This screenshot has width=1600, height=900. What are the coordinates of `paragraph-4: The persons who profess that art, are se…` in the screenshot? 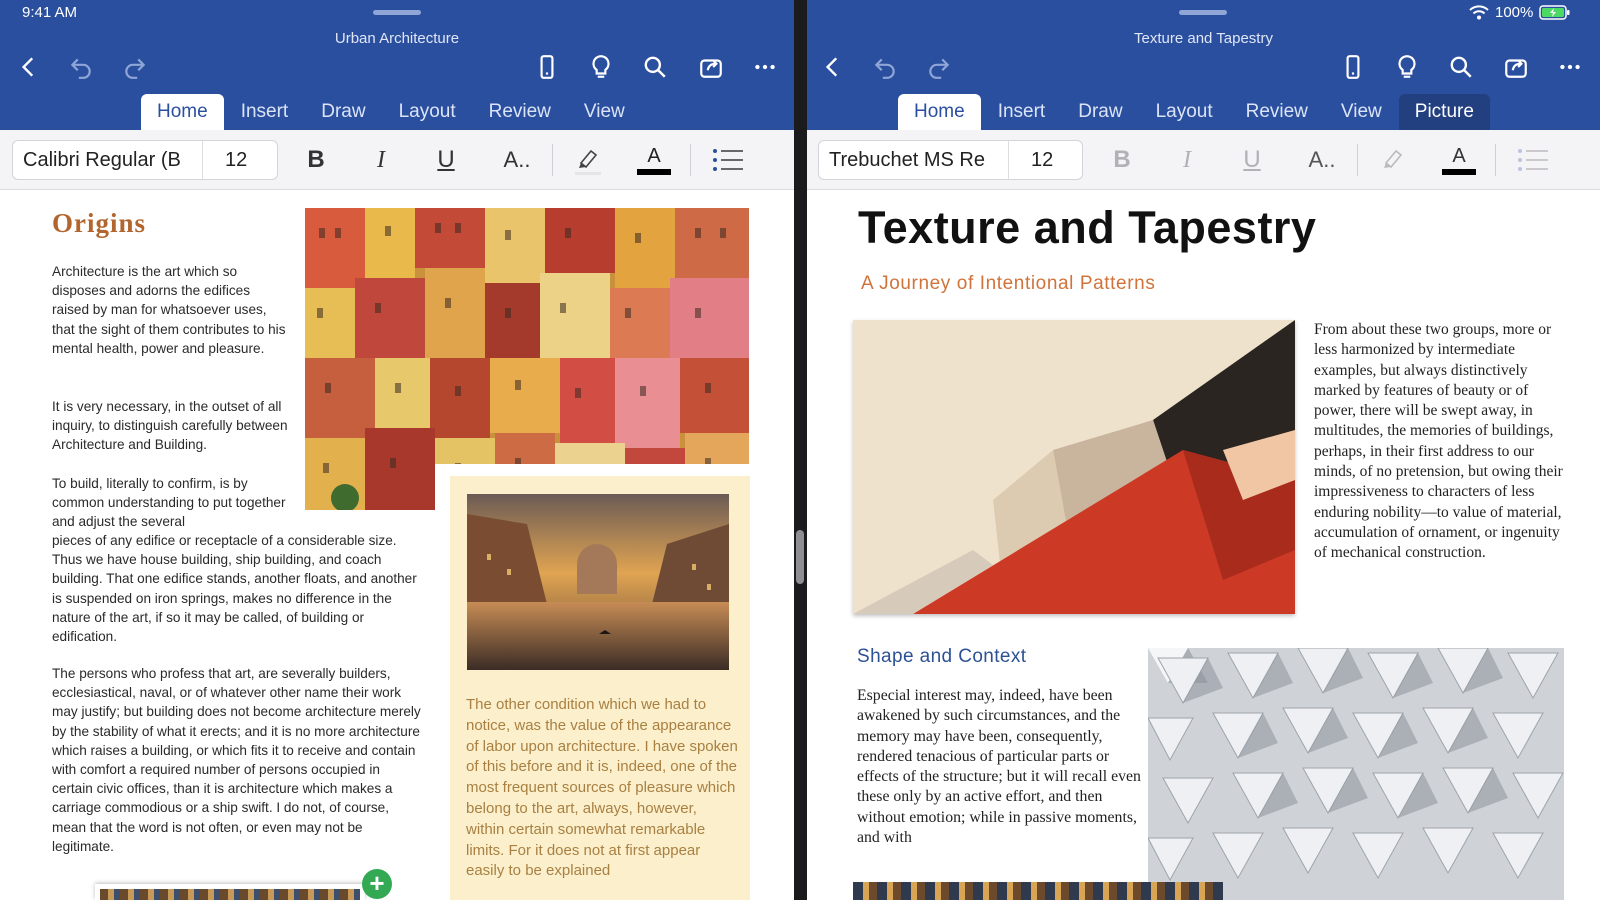 It's located at (236, 760).